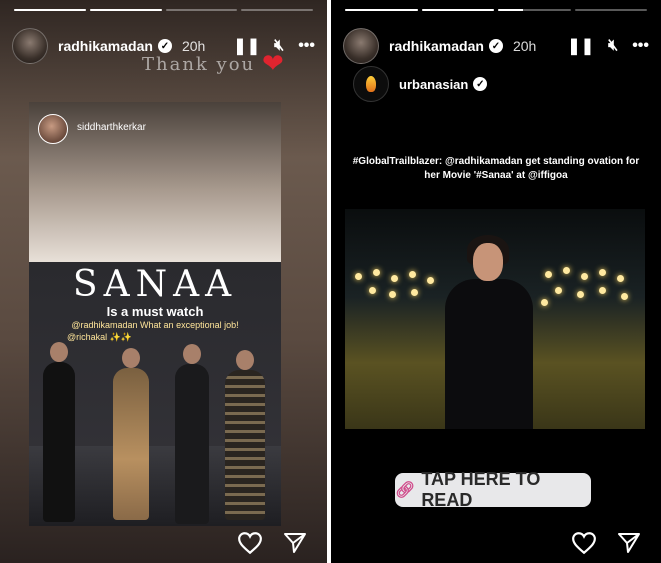 The width and height of the screenshot is (661, 563). What do you see at coordinates (273, 63) in the screenshot?
I see `heart-sticker-icon: ❤` at bounding box center [273, 63].